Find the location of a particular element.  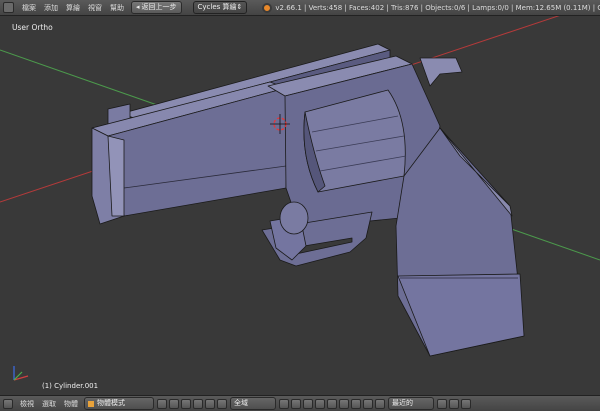

layer-7-icon is located at coordinates (356, 403).